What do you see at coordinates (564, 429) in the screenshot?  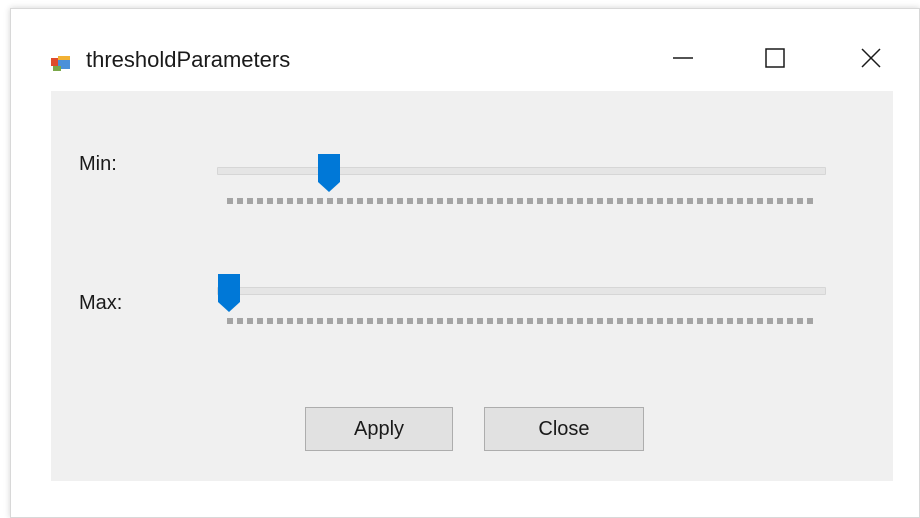 I see `close-button: Close` at bounding box center [564, 429].